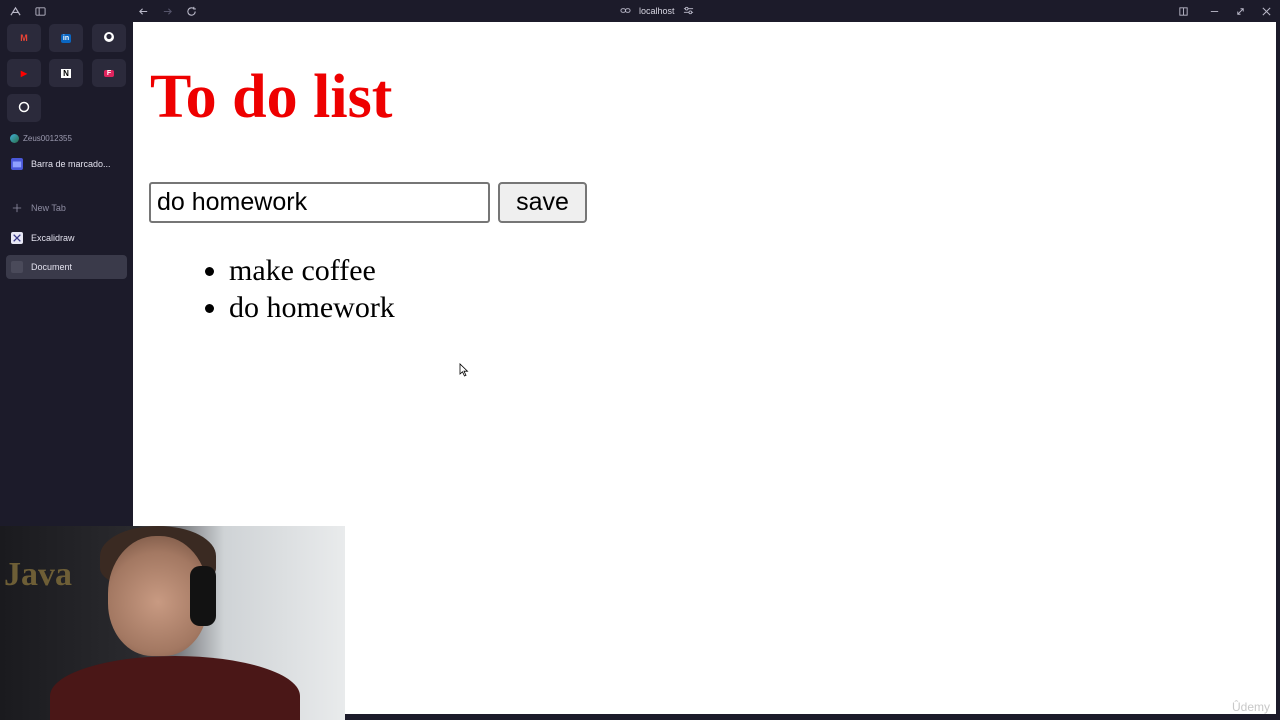  I want to click on link-icon, so click(625, 11).